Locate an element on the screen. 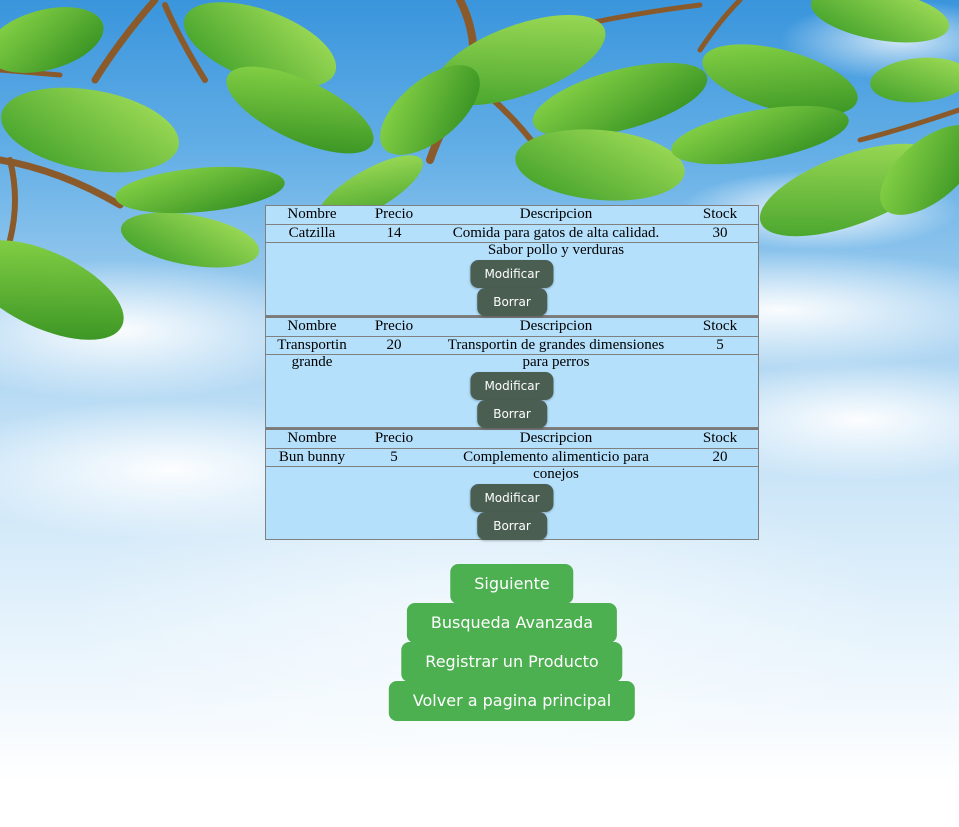  product-price: 14 is located at coordinates (394, 233).